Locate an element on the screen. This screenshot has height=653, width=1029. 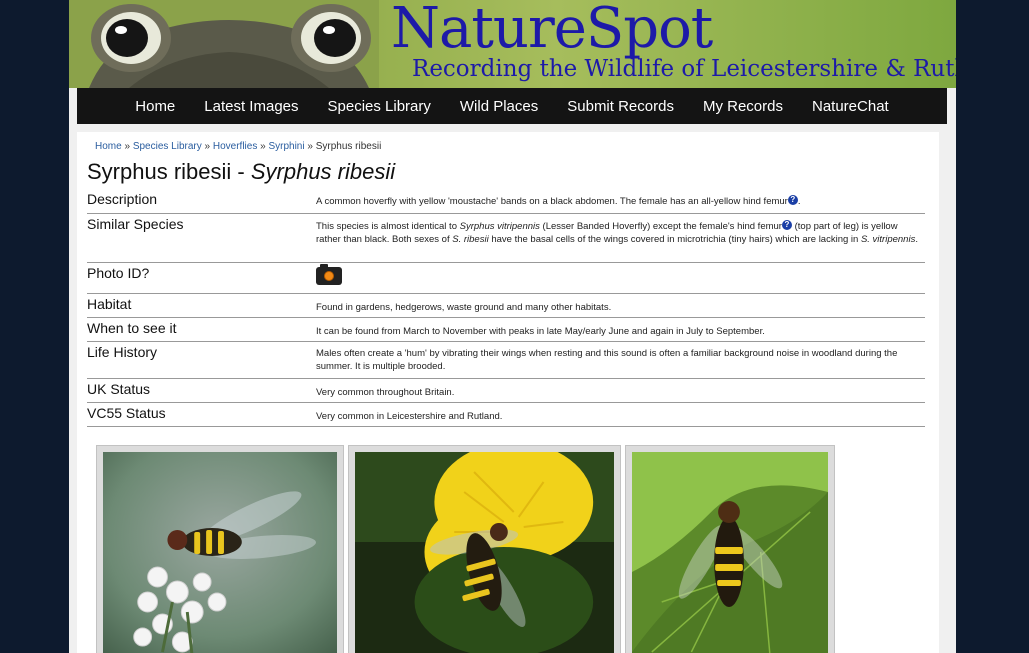
fact-label: Habitat is located at coordinates (109, 304).